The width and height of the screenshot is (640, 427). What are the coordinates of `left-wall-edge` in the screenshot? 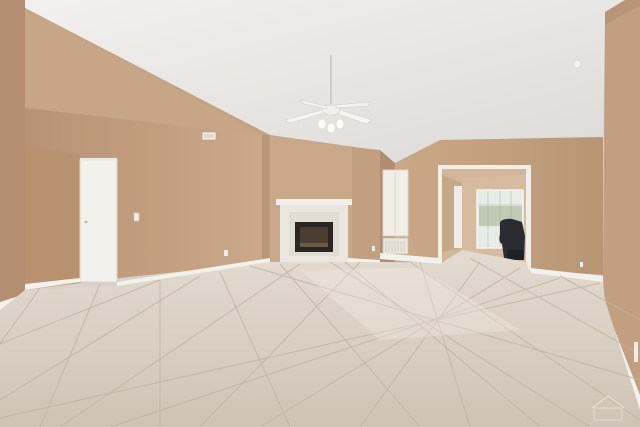 It's located at (12, 155).